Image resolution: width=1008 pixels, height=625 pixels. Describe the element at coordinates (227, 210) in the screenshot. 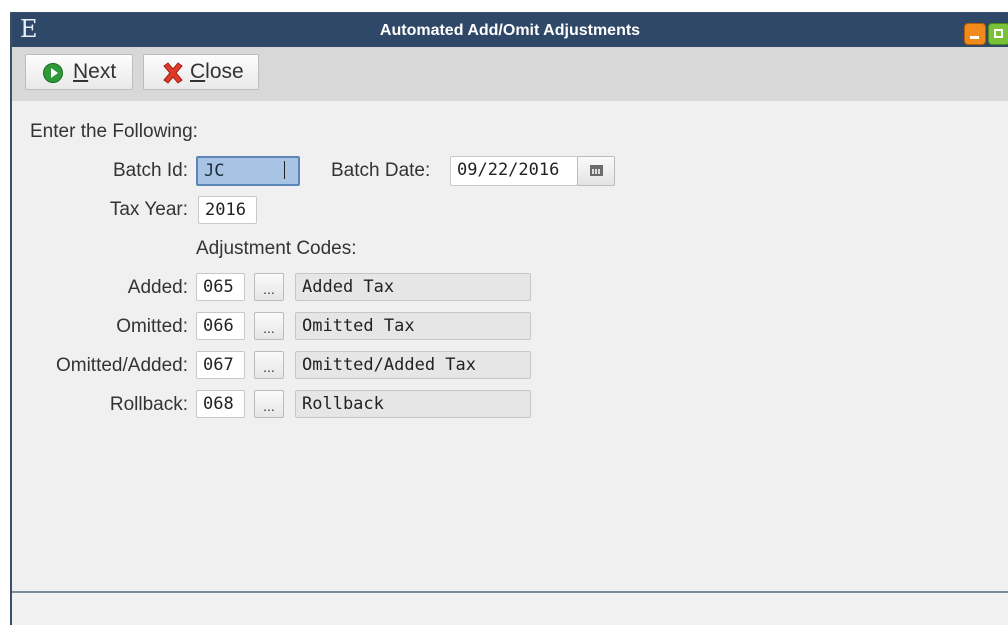

I see `tax-year-input: 2016` at that location.